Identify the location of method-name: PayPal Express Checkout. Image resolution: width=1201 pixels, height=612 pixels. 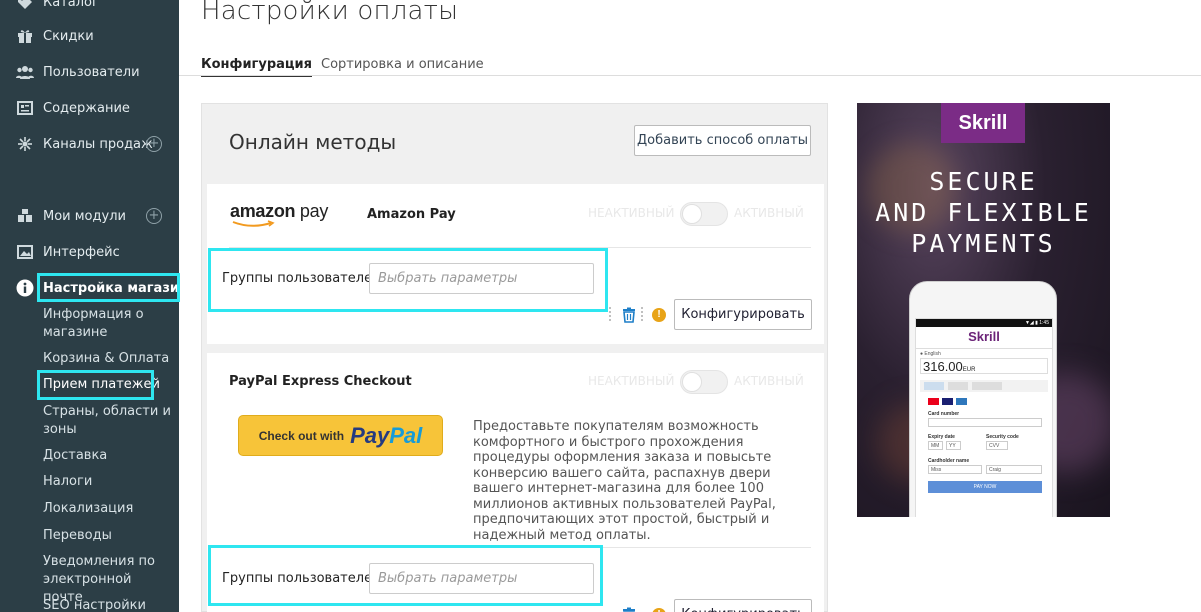
(320, 381).